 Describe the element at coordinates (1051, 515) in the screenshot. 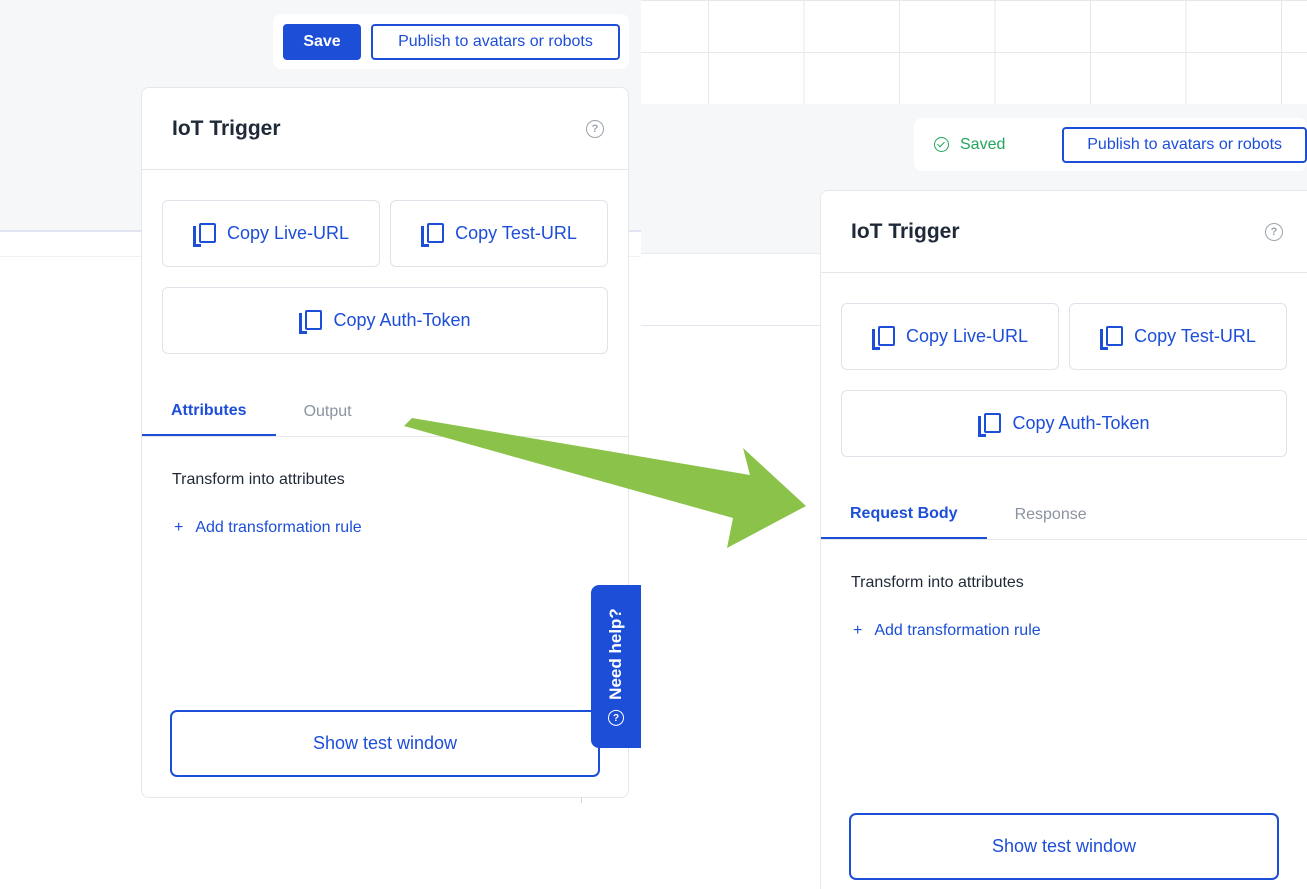

I see `tab-response: Response` at that location.